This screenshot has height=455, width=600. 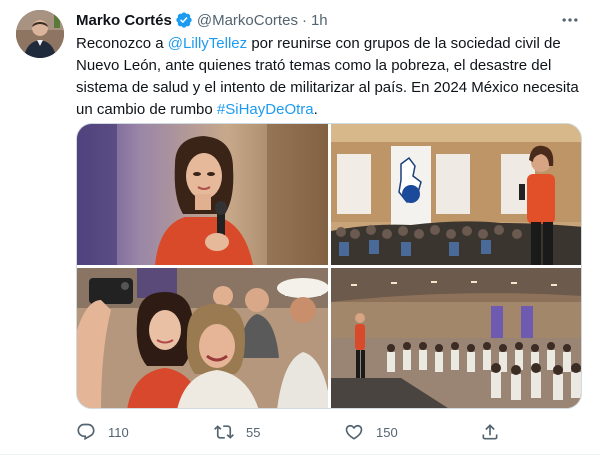 I want to click on retweet-icon, so click(x=224, y=432).